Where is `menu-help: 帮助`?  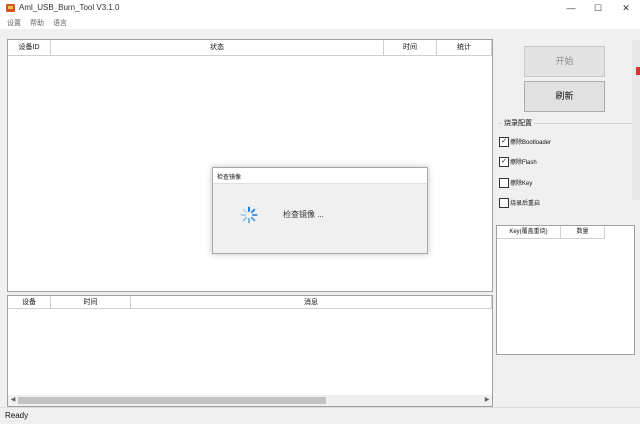
menu-help: 帮助 is located at coordinates (37, 23).